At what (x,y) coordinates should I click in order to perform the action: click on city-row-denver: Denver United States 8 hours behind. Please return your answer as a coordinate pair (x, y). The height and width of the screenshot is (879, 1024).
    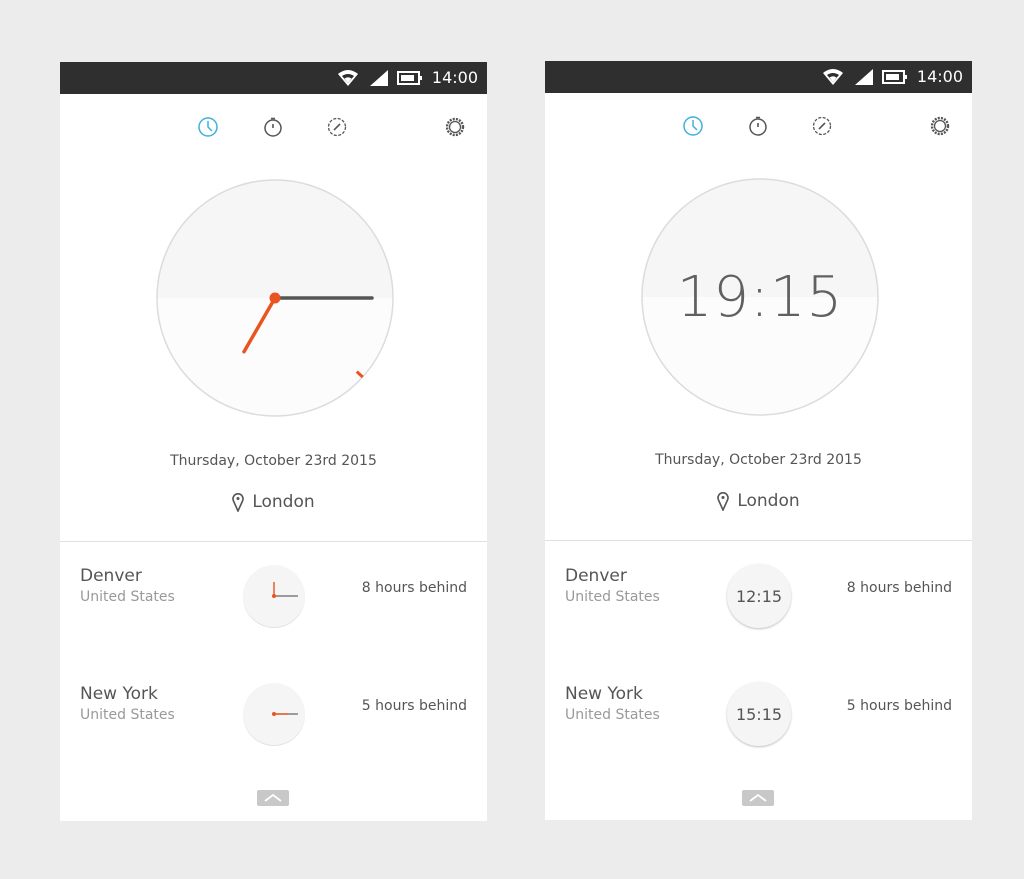
    Looking at the image, I should click on (273, 599).